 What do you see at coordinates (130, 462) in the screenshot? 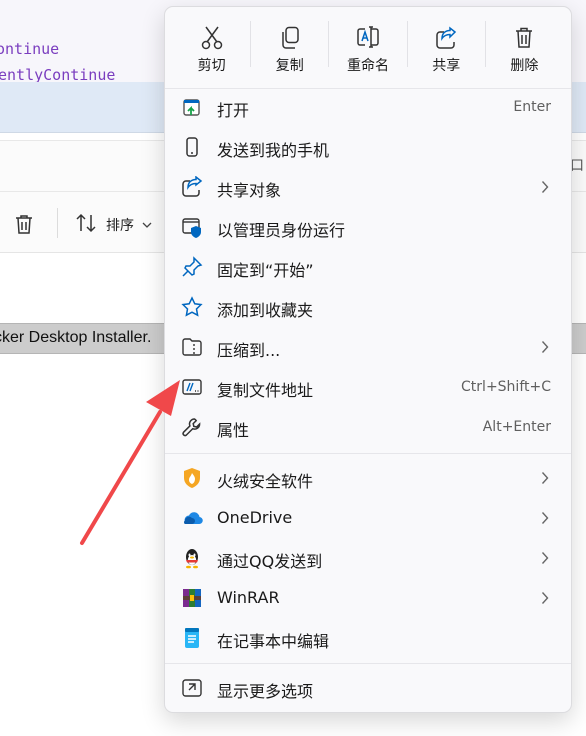
I see `annotation-arrow` at bounding box center [130, 462].